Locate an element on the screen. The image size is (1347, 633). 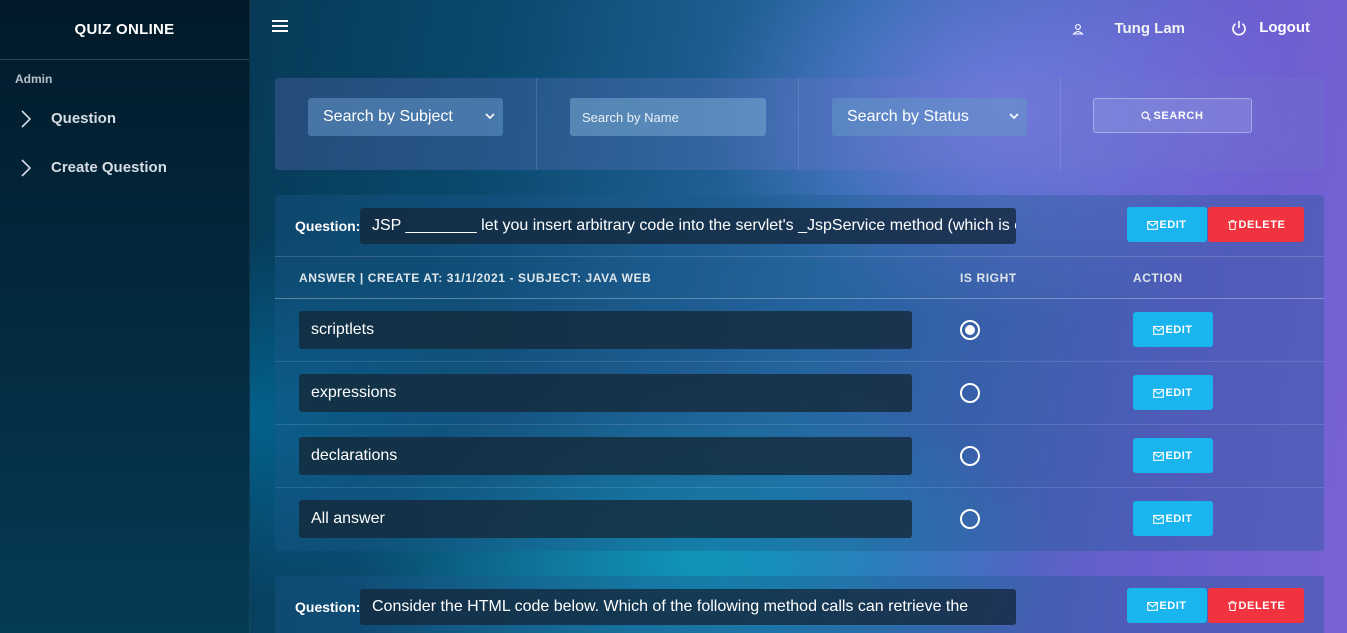
answer-text: scriptlets is located at coordinates (605, 330).